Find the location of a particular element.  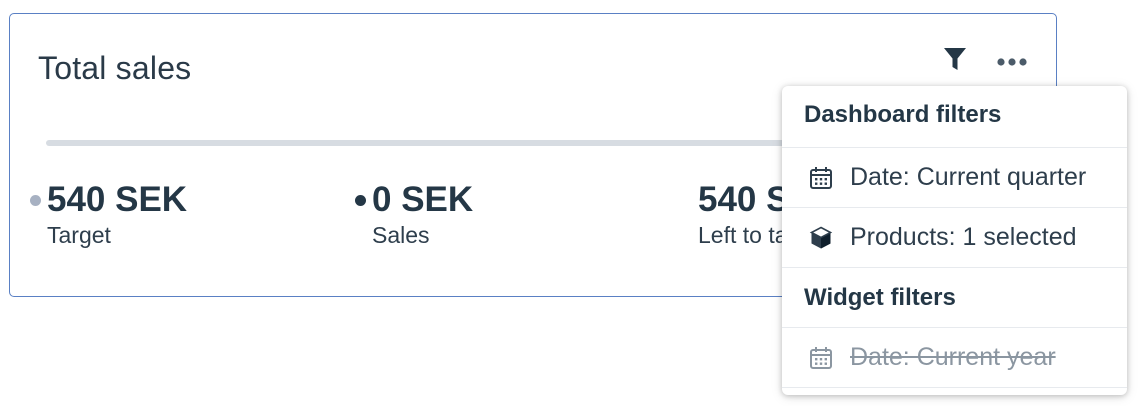

sales-dot is located at coordinates (360, 200).